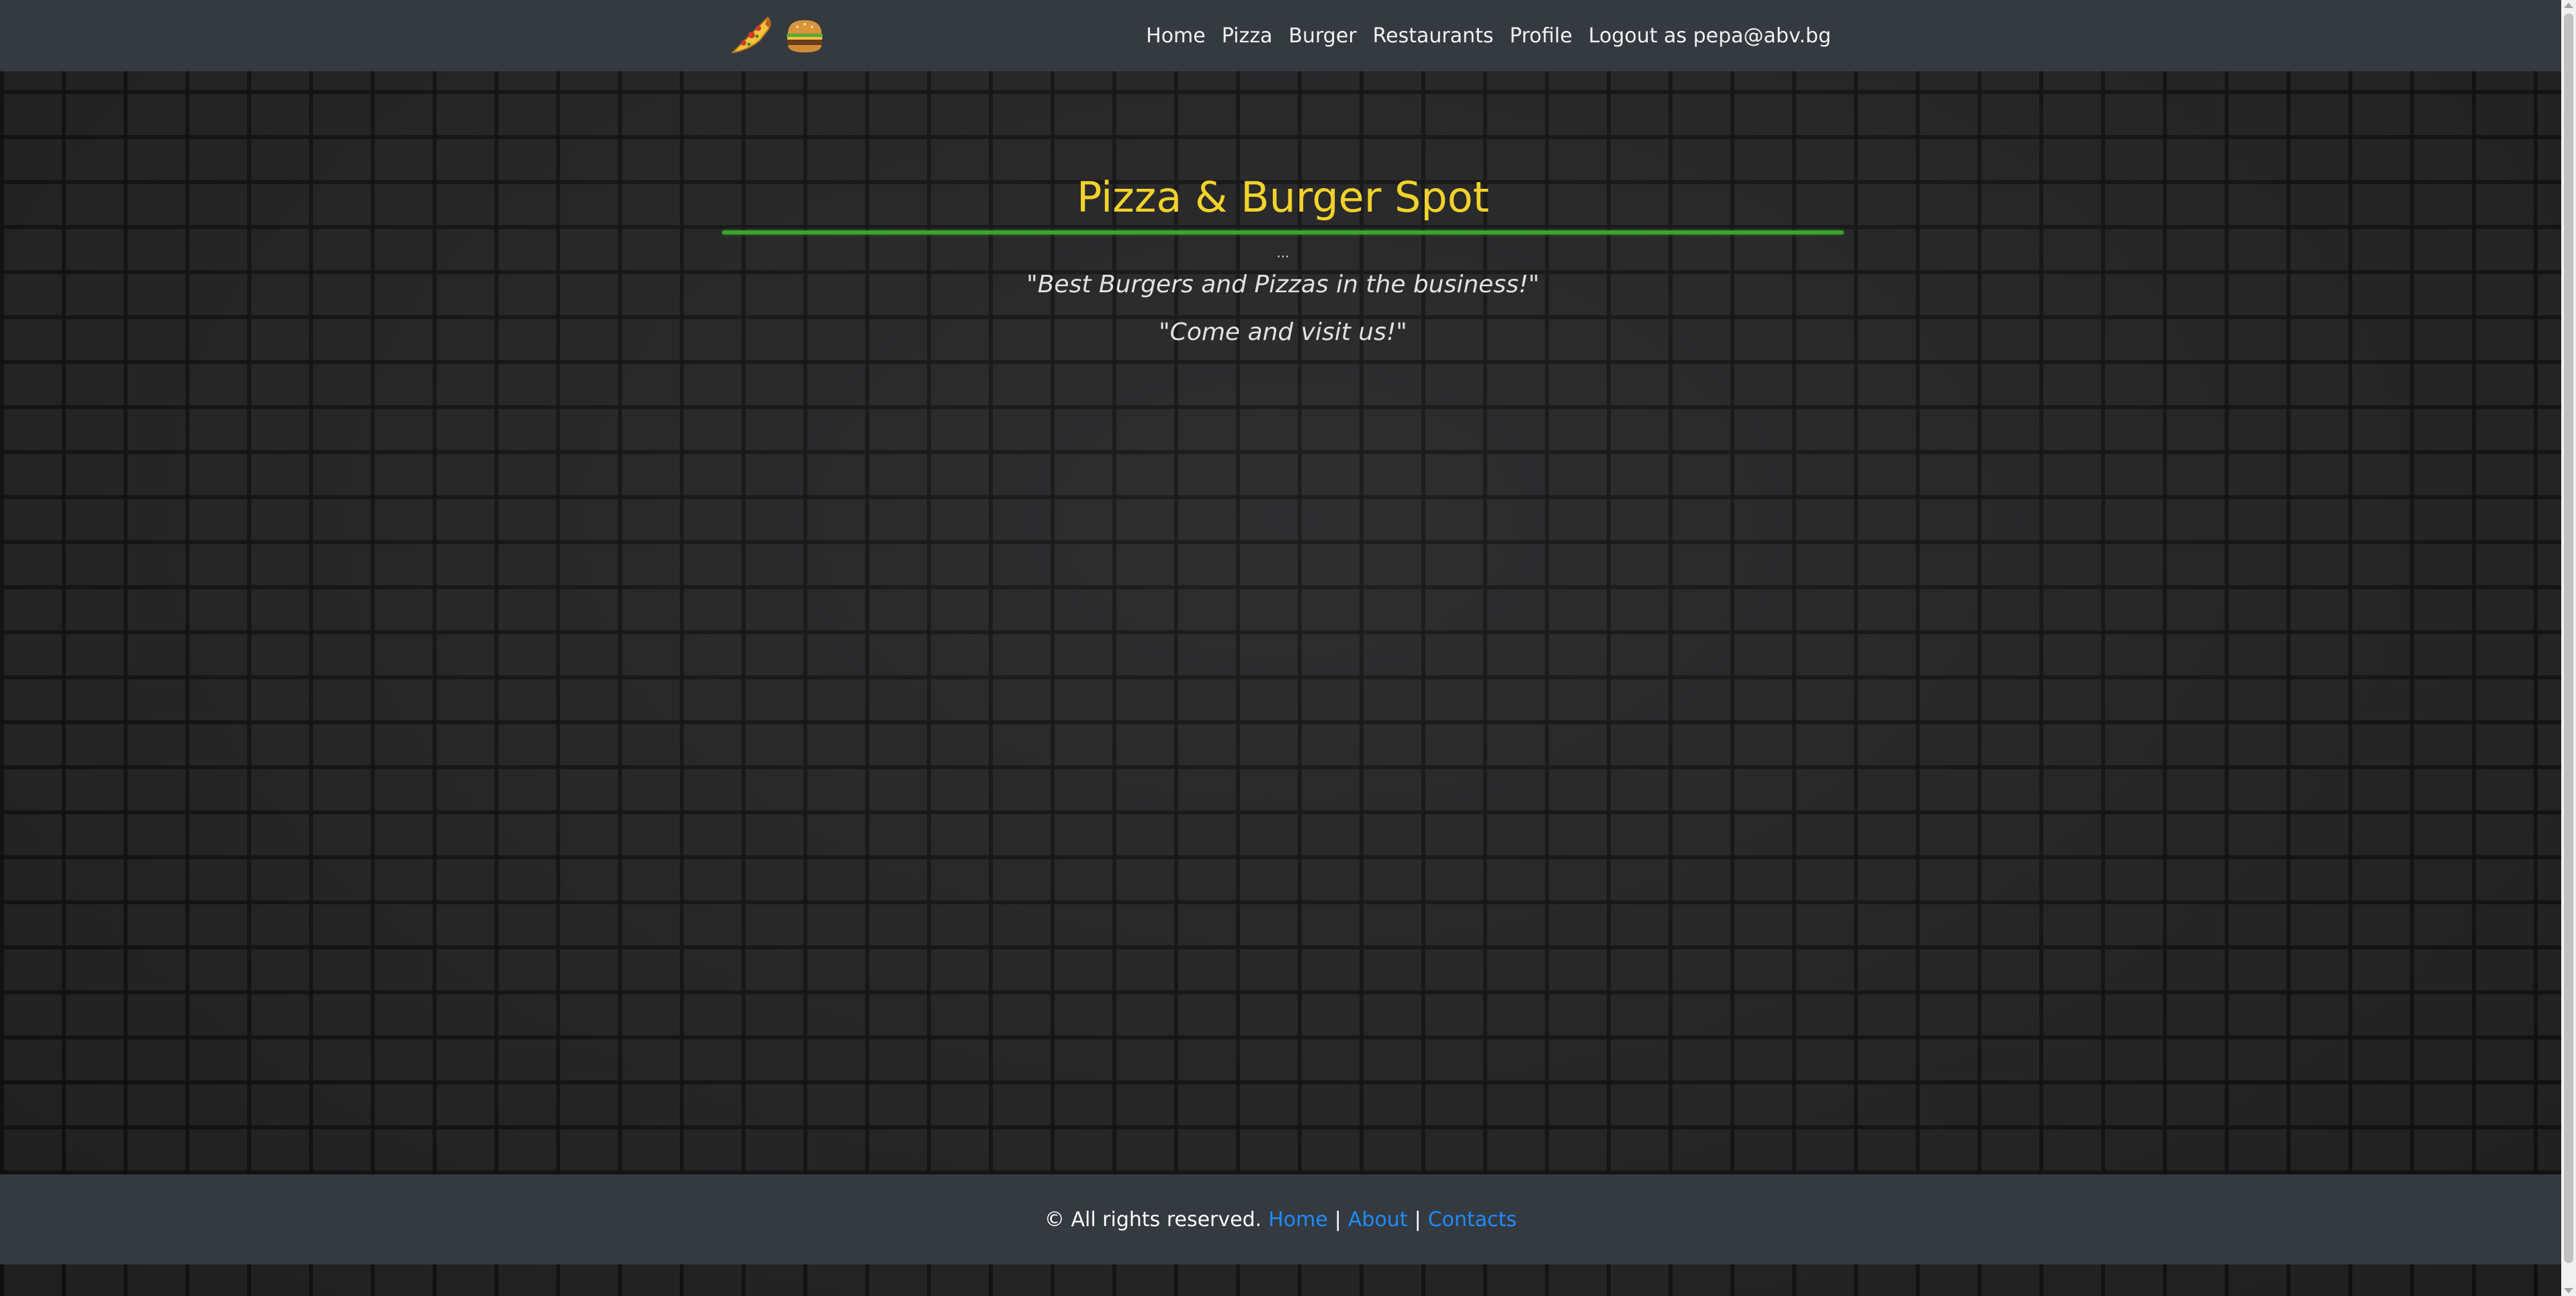  I want to click on nav-logout-link: Logout as pepa@abv.bg, so click(1710, 36).